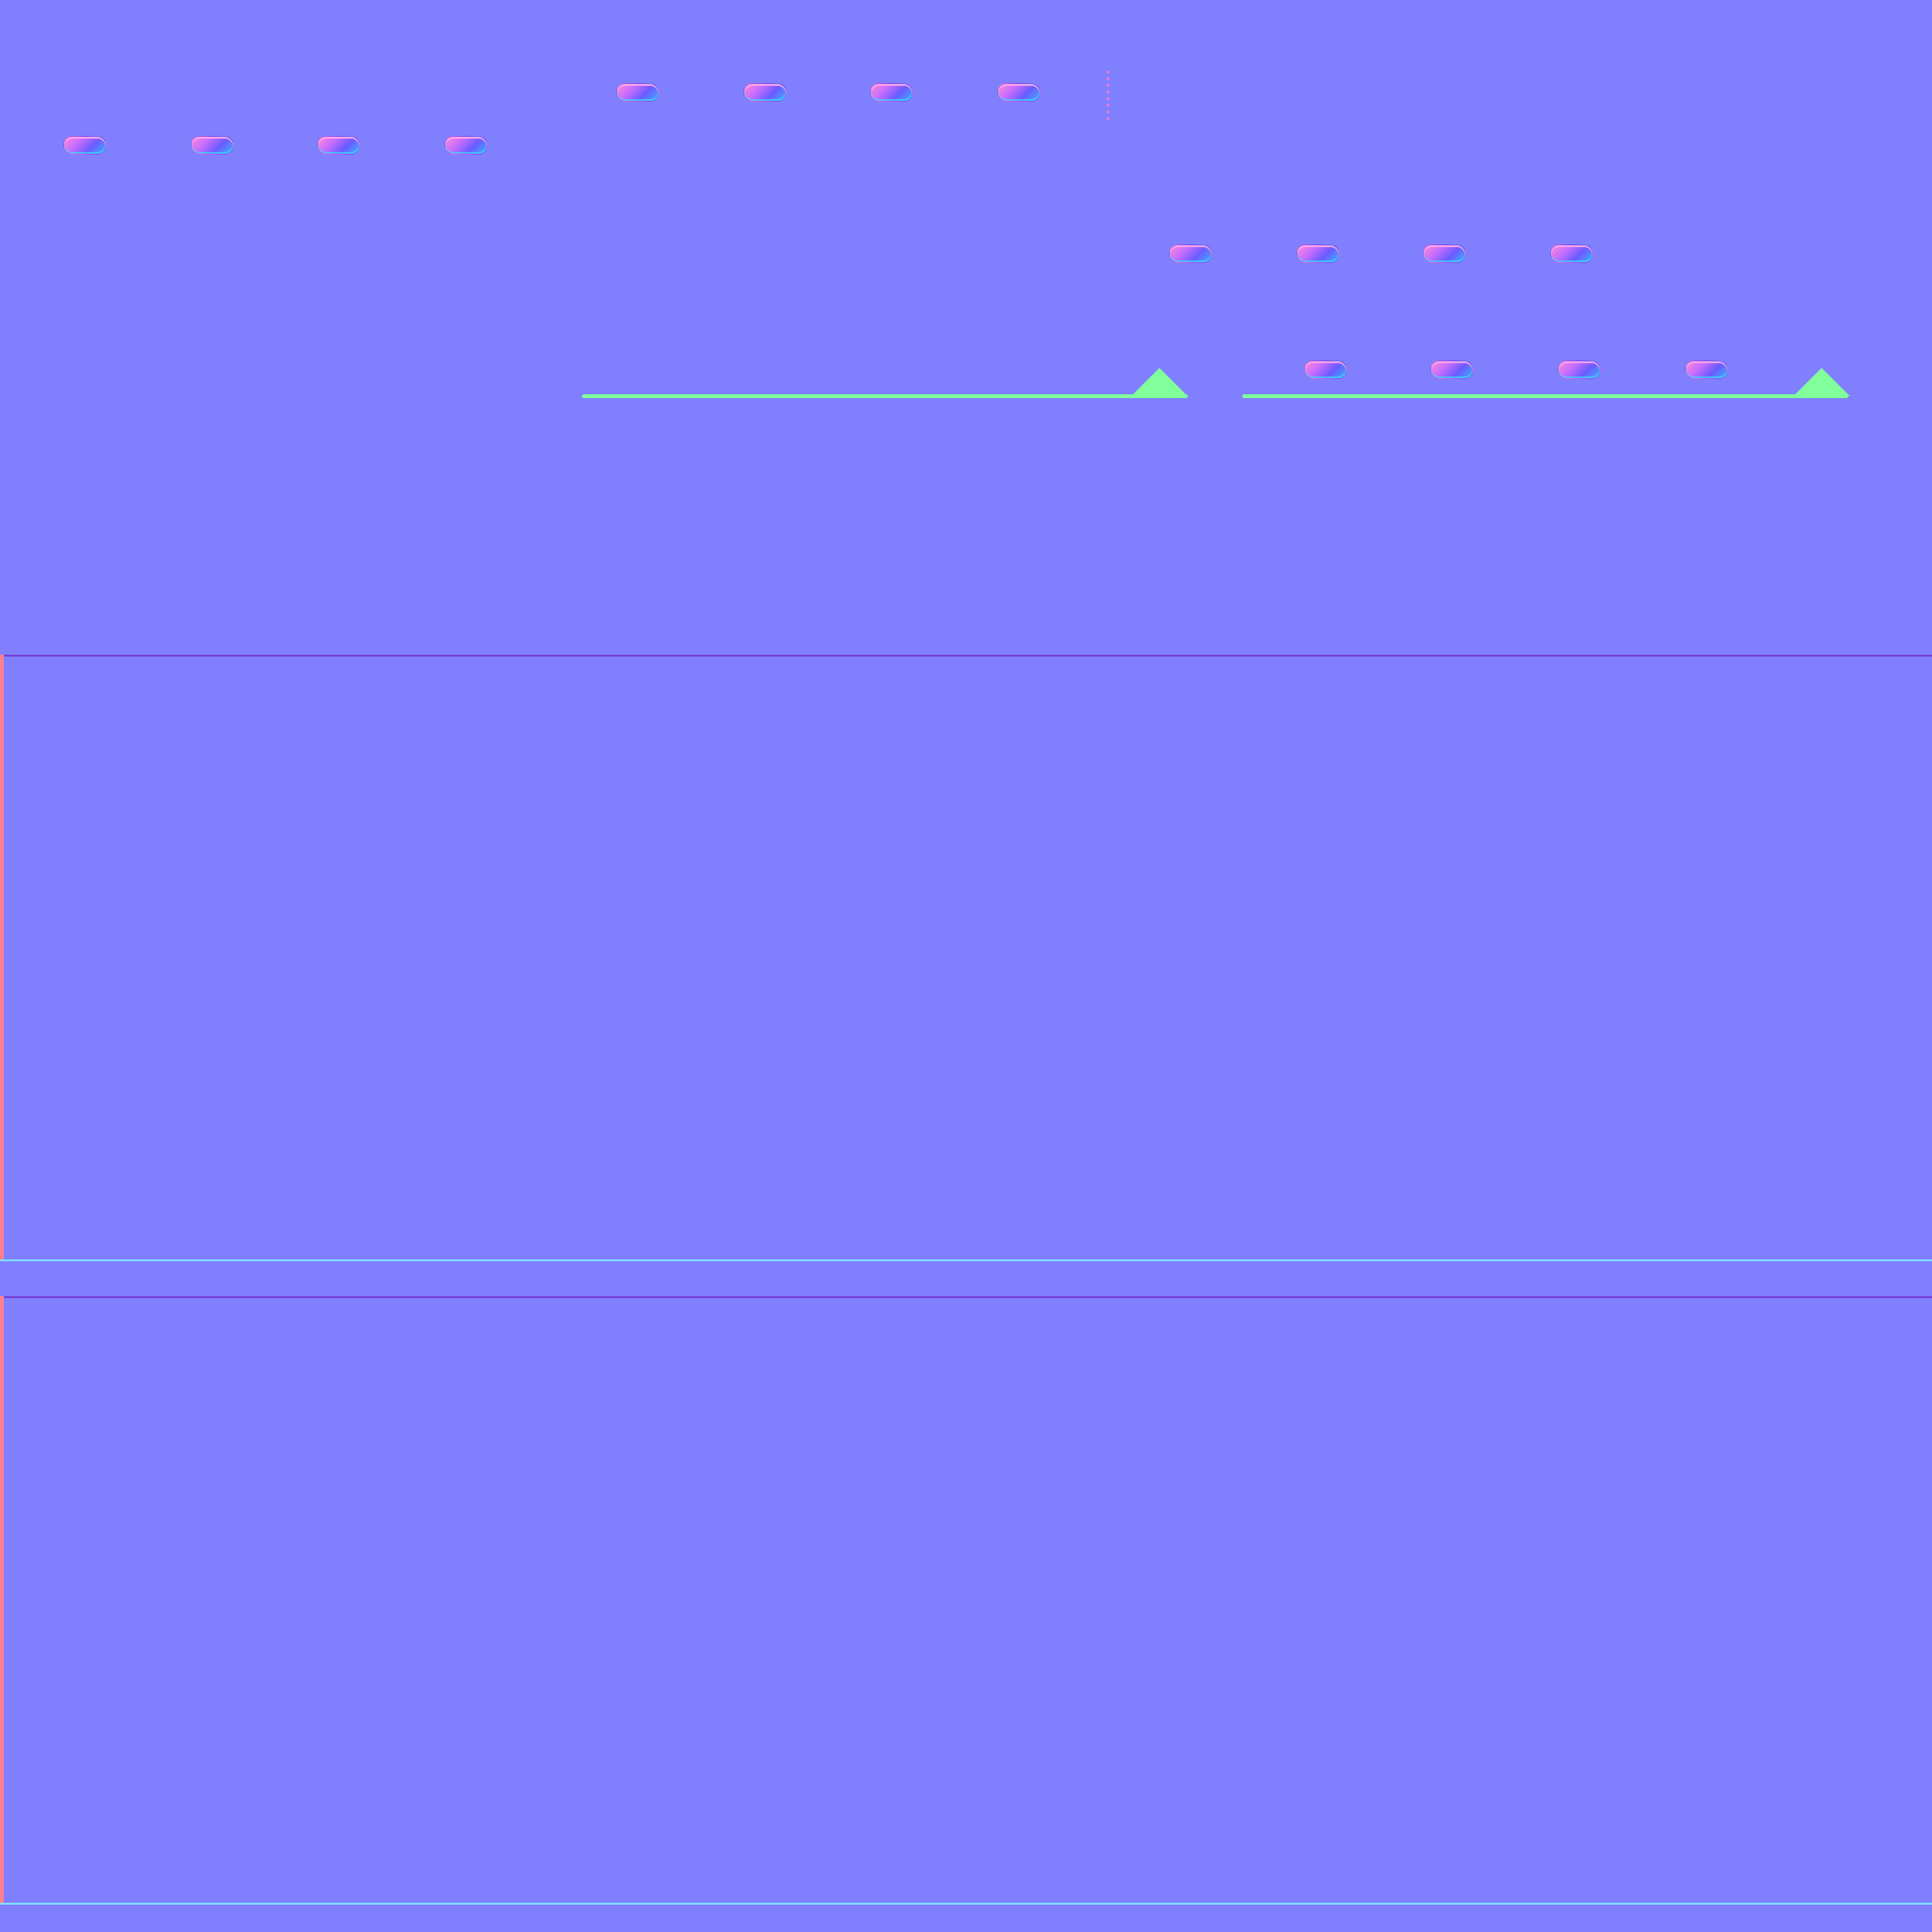 The width and height of the screenshot is (1932, 1932). I want to click on panel-upper-bottom-edge, so click(966, 1260).